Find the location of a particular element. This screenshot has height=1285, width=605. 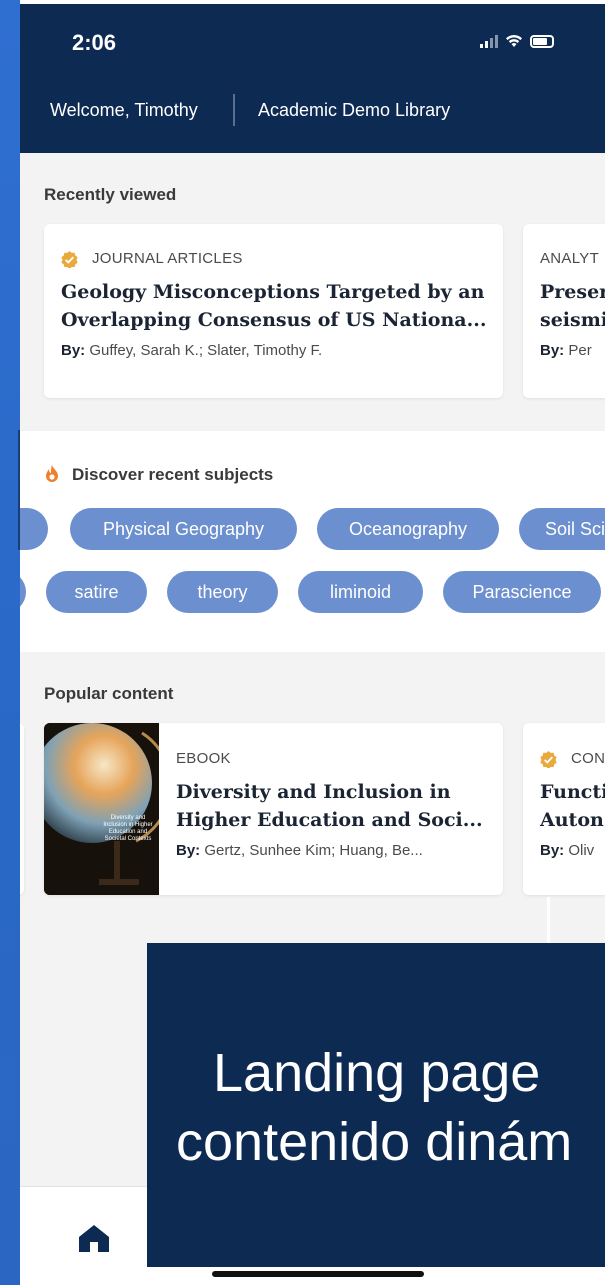

subject-chip: theory is located at coordinates (222, 592).